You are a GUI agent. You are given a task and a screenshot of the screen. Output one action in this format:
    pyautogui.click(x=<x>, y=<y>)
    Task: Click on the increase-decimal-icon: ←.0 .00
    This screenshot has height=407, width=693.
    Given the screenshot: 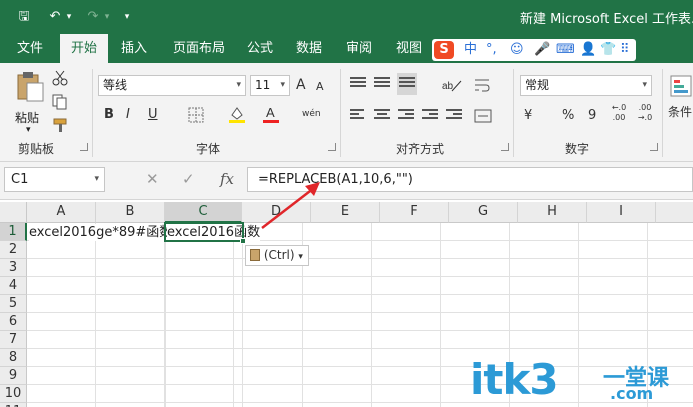 What is the action you would take?
    pyautogui.click(x=619, y=113)
    